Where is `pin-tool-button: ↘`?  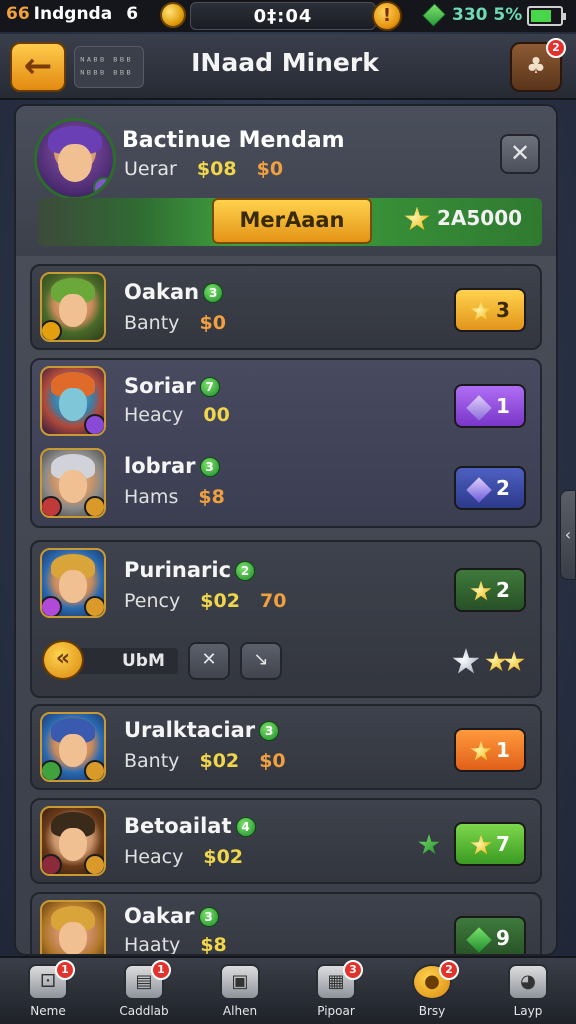
pin-tool-button: ↘ is located at coordinates (261, 661).